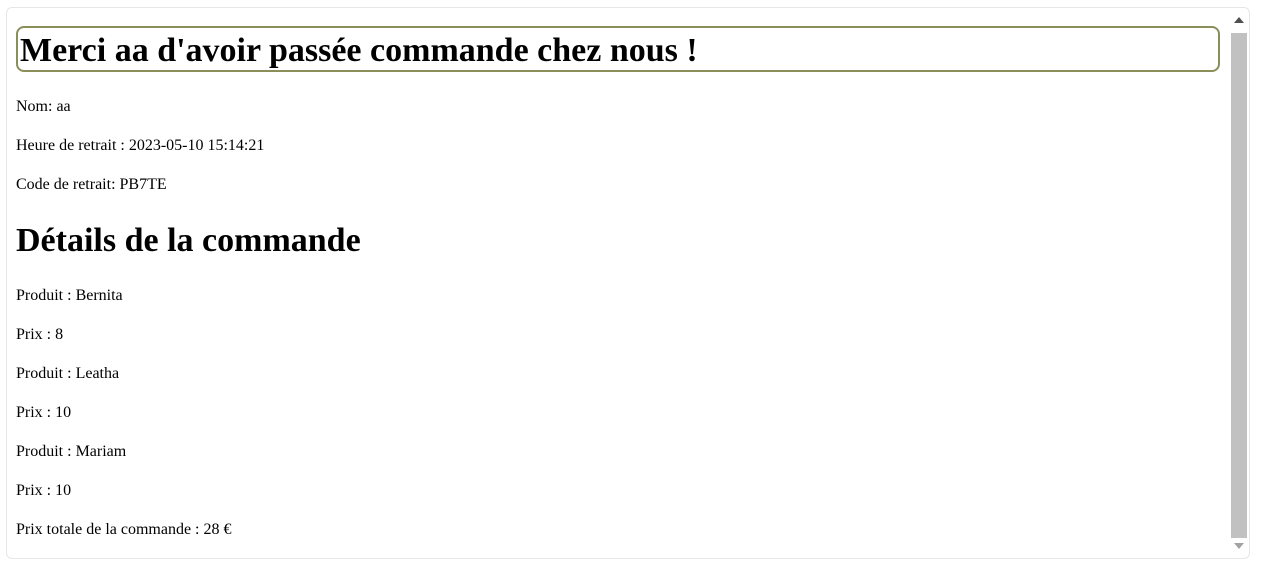  What do you see at coordinates (1239, 285) in the screenshot?
I see `scrollbar-thumb` at bounding box center [1239, 285].